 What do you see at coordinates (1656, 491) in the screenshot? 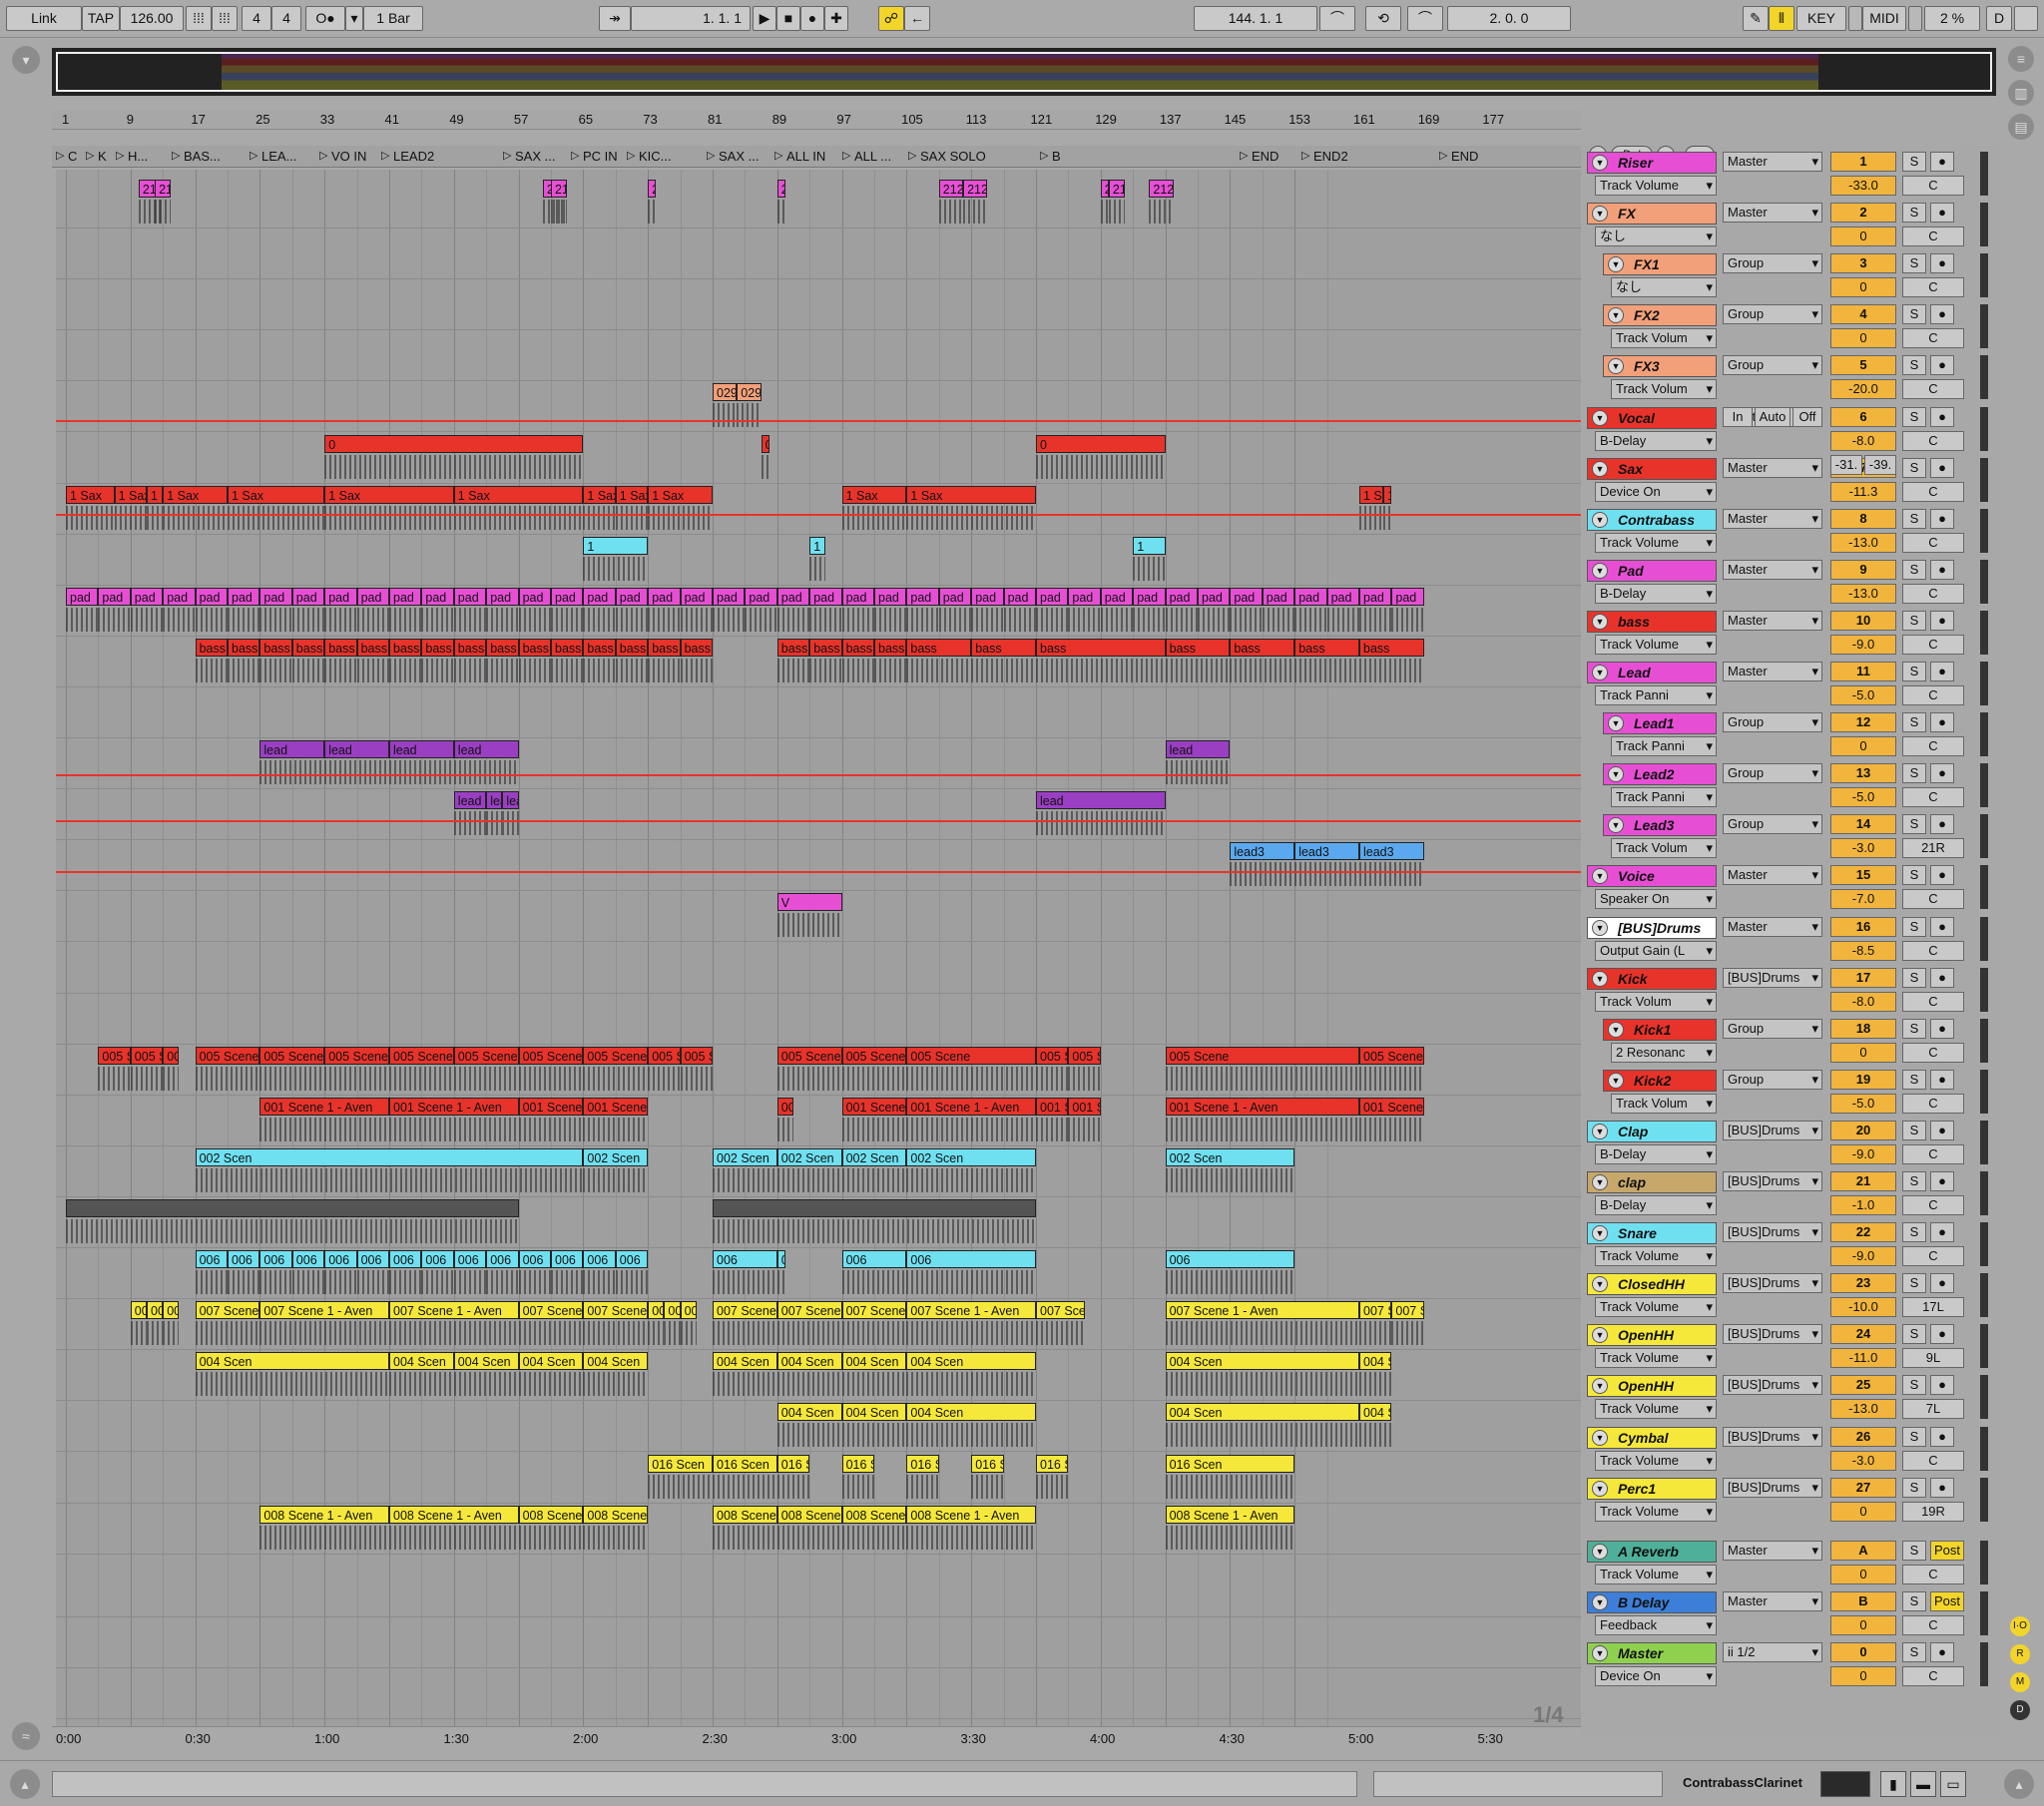
I see `track-device-select: Device On` at bounding box center [1656, 491].